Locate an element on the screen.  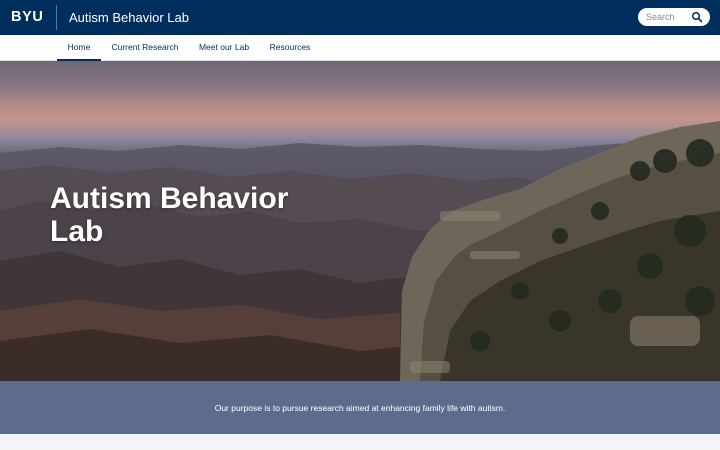
search-input is located at coordinates (669, 17).